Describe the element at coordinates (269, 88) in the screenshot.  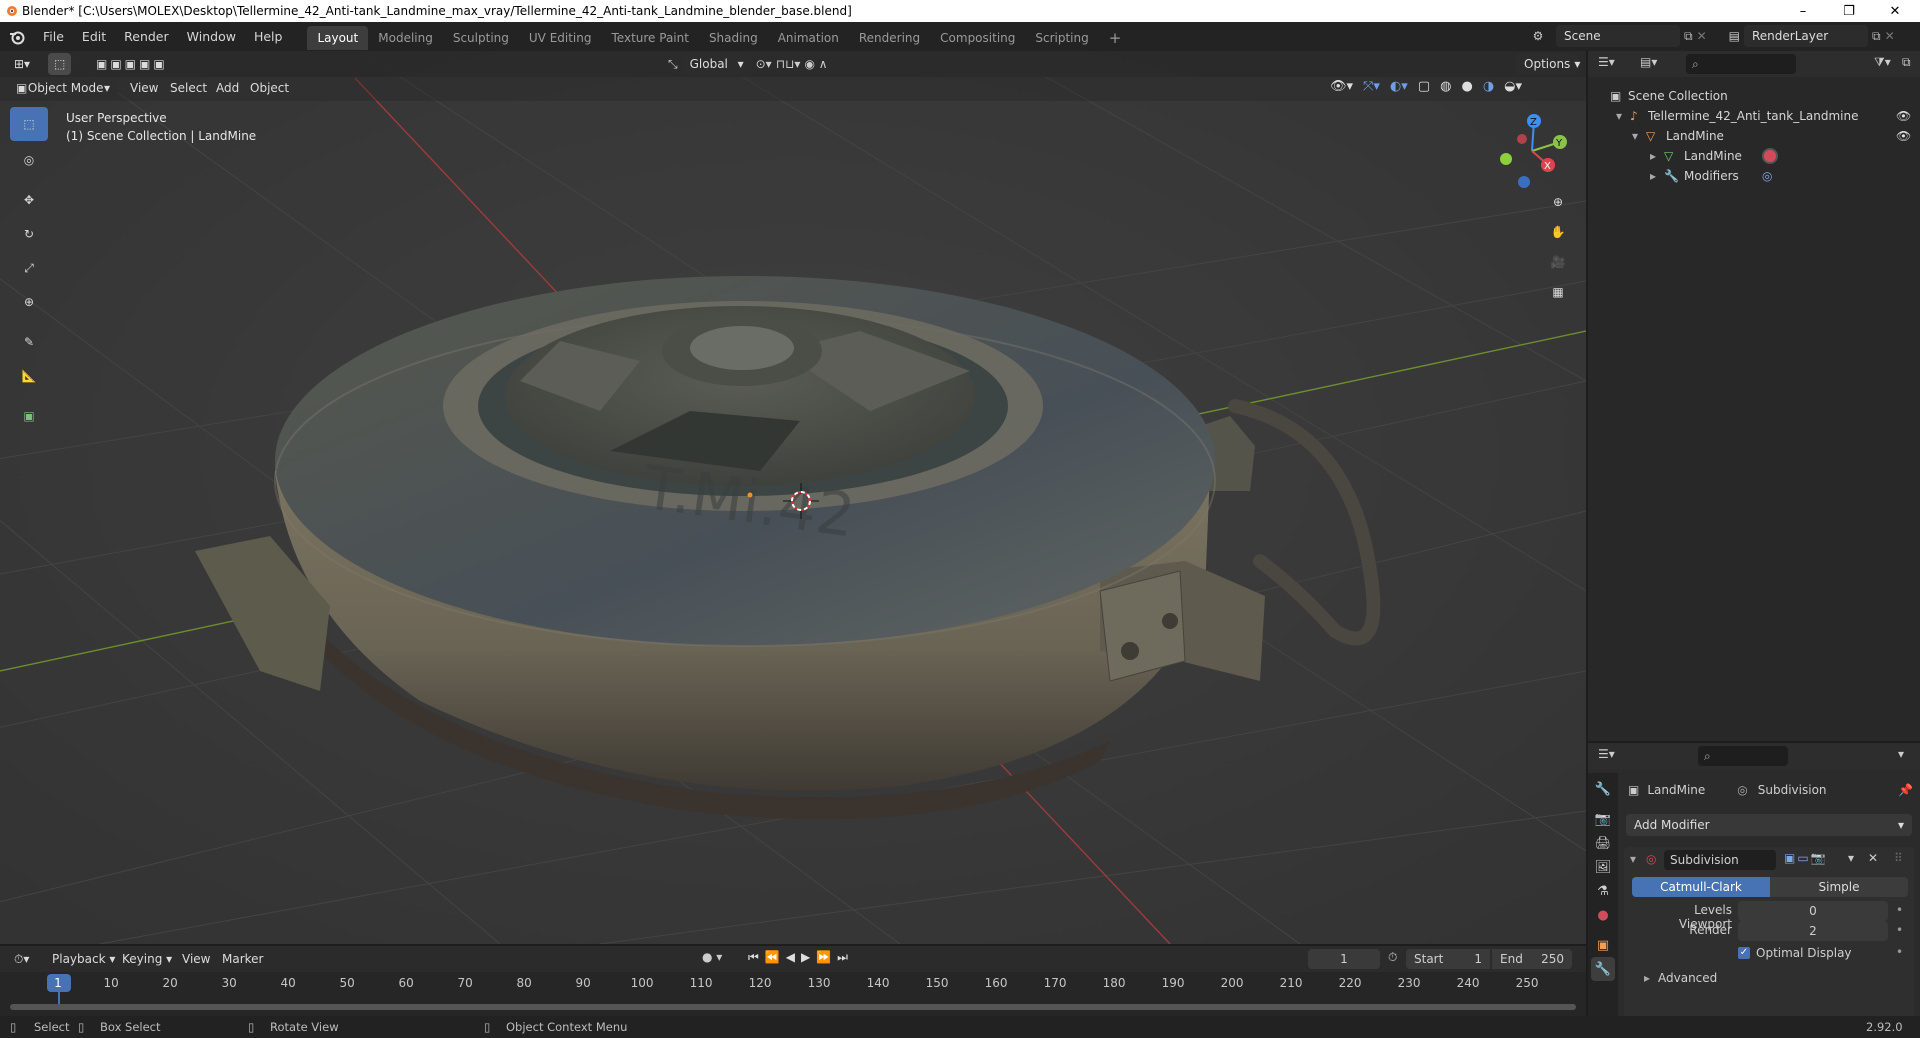
I see `menu-object: Object` at that location.